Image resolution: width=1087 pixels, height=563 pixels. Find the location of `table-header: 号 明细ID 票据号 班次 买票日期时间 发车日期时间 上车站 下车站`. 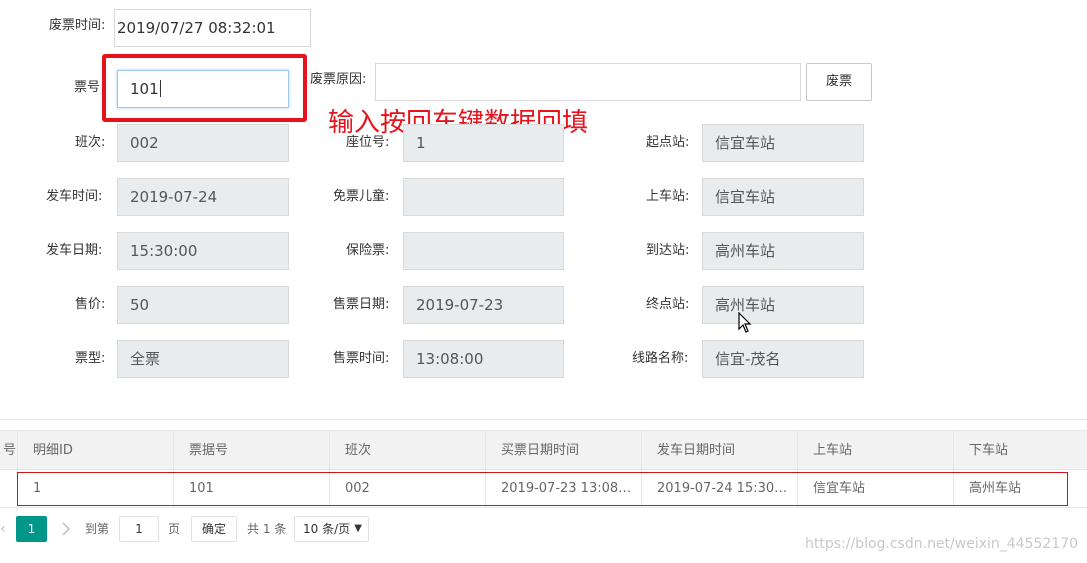

table-header: 号 明细ID 票据号 班次 买票日期时间 发车日期时间 上车站 下车站 is located at coordinates (543, 450).